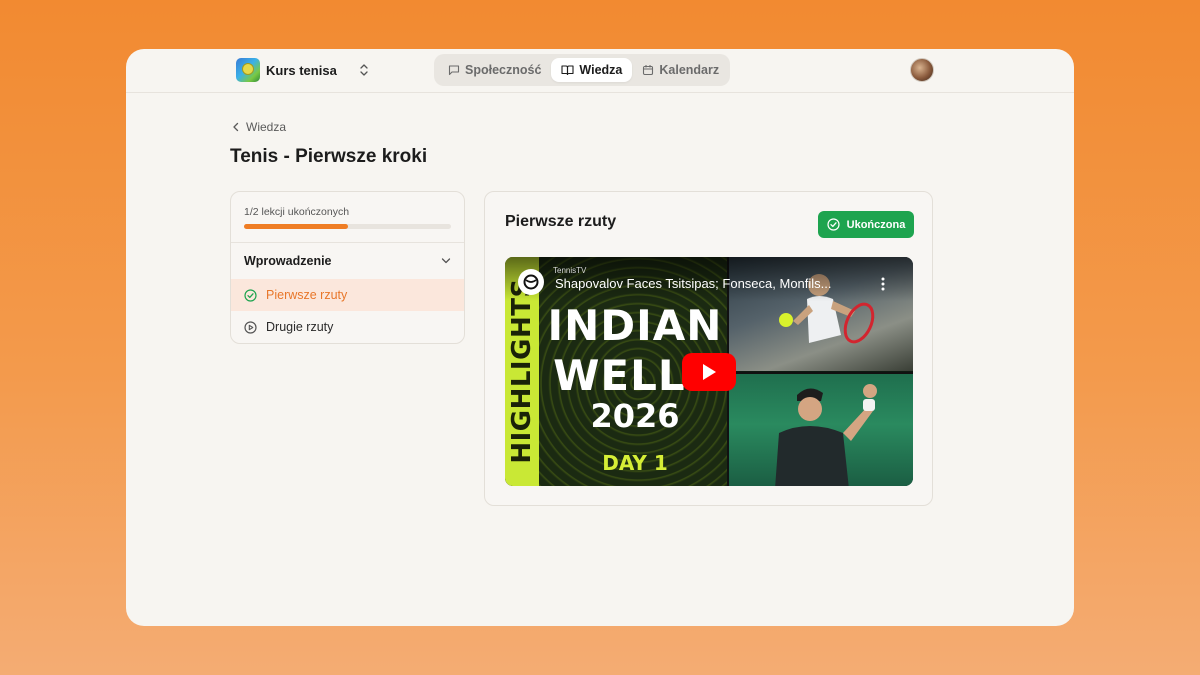  What do you see at coordinates (531, 282) in the screenshot?
I see `channel-logo-icon` at bounding box center [531, 282].